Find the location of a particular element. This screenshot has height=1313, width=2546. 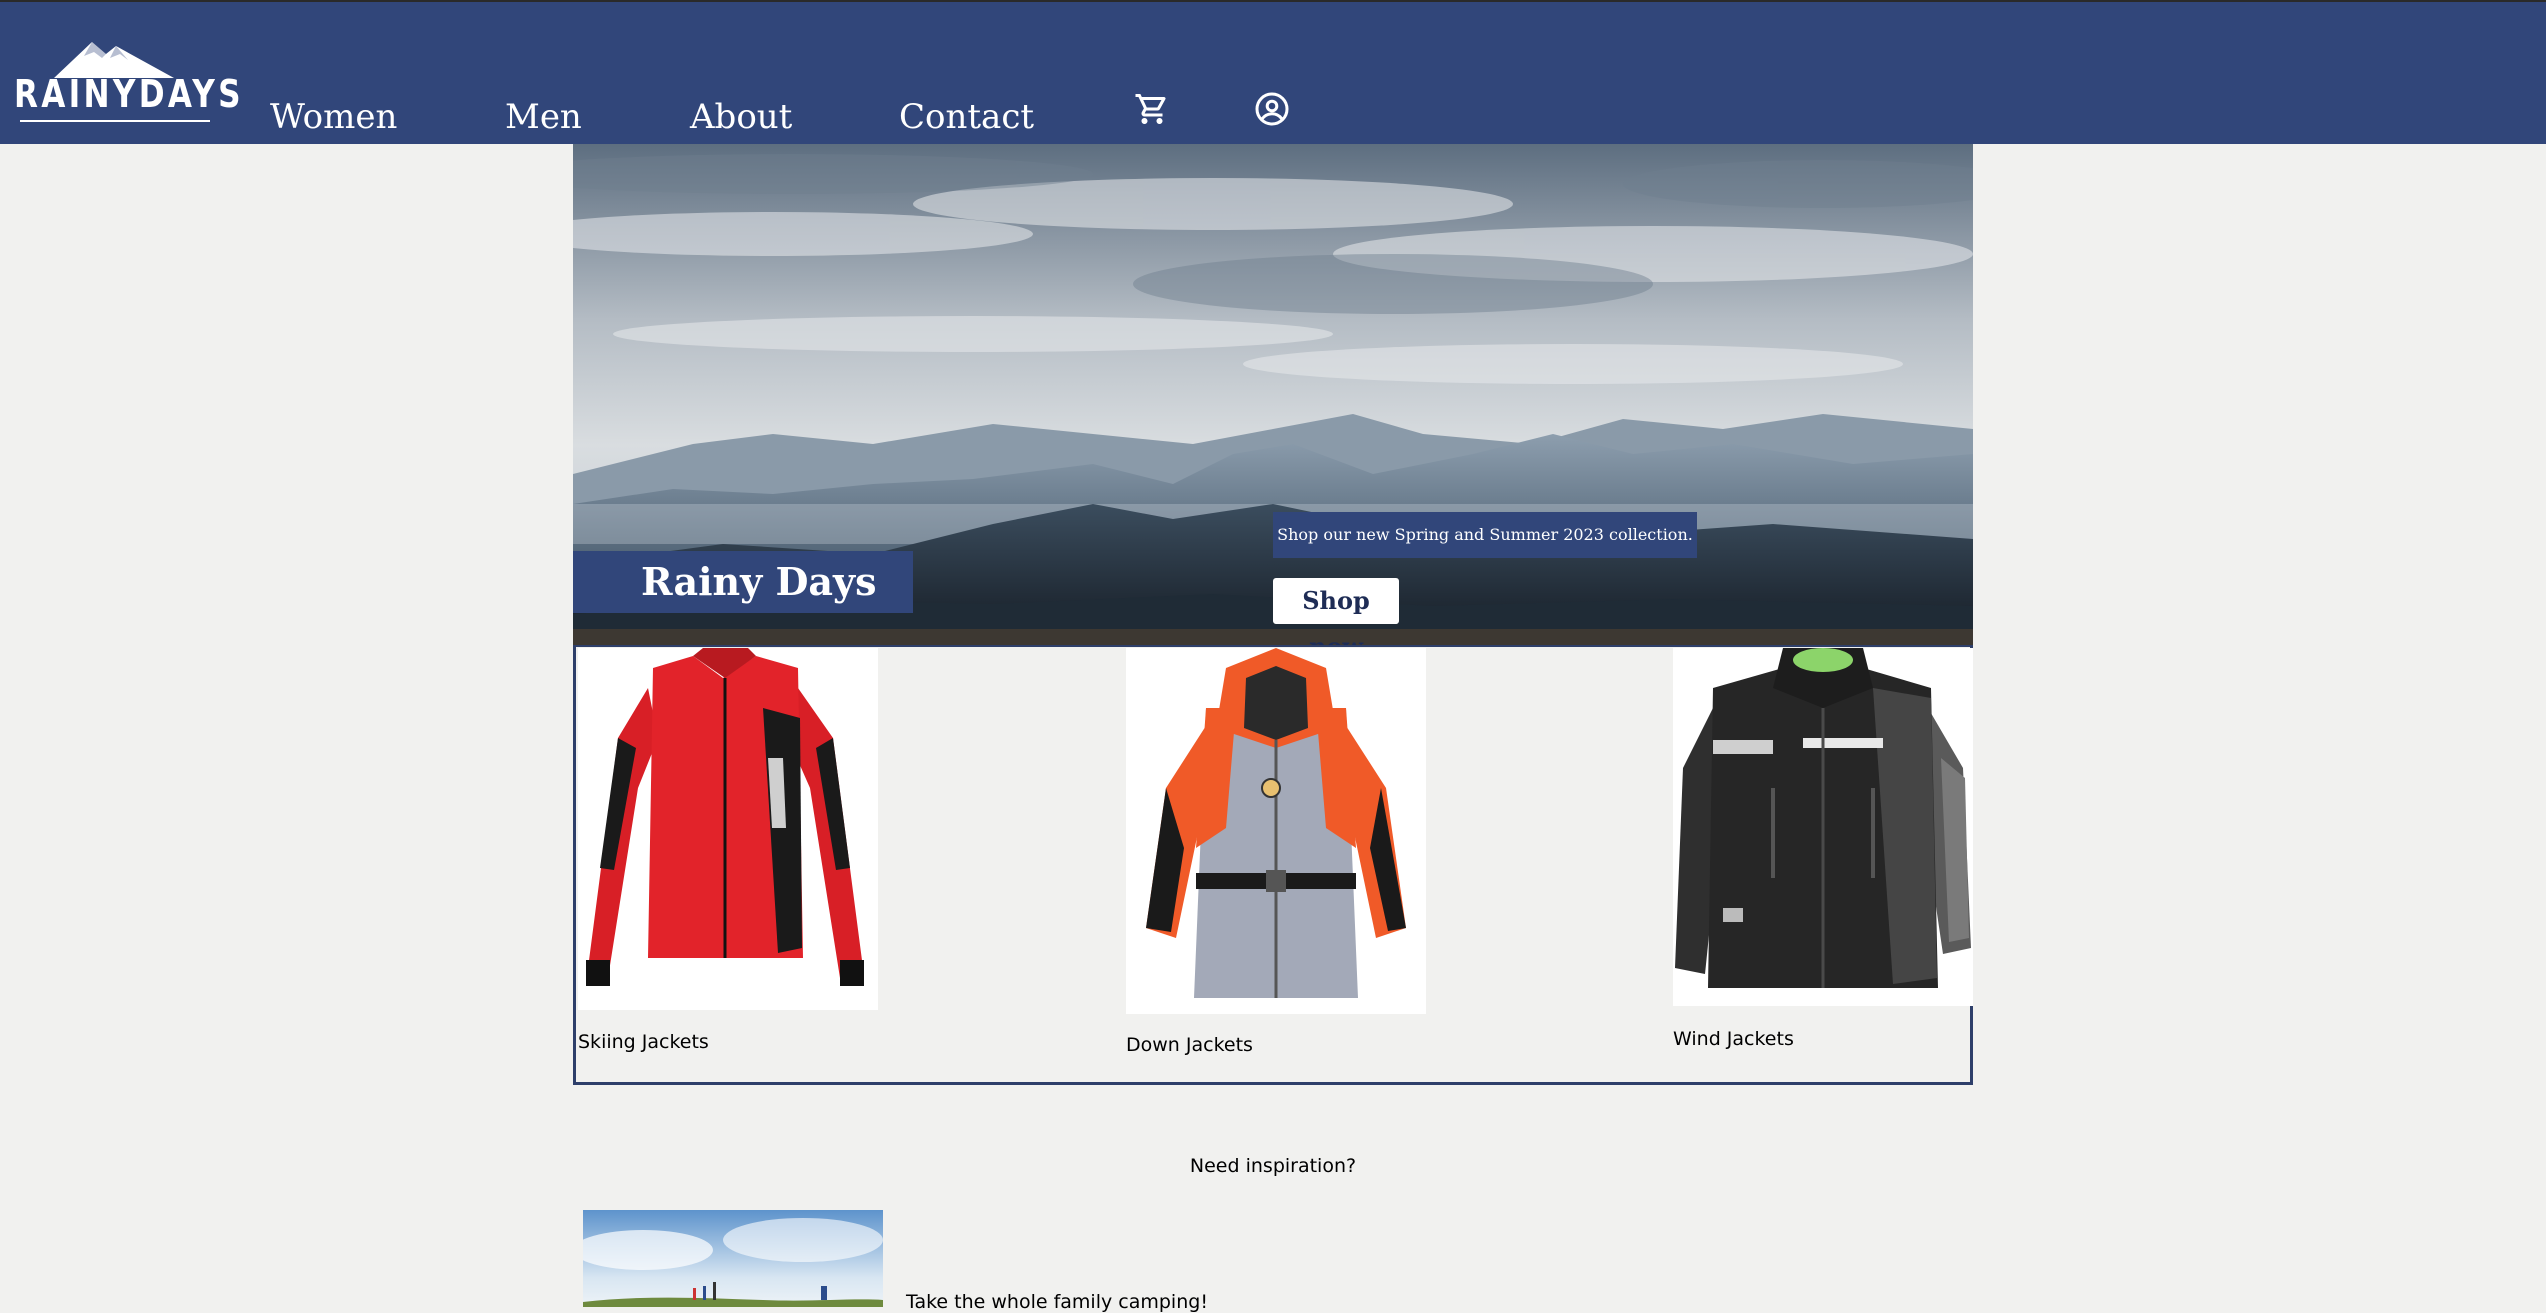

product-label: Down Jackets is located at coordinates (1189, 1045).